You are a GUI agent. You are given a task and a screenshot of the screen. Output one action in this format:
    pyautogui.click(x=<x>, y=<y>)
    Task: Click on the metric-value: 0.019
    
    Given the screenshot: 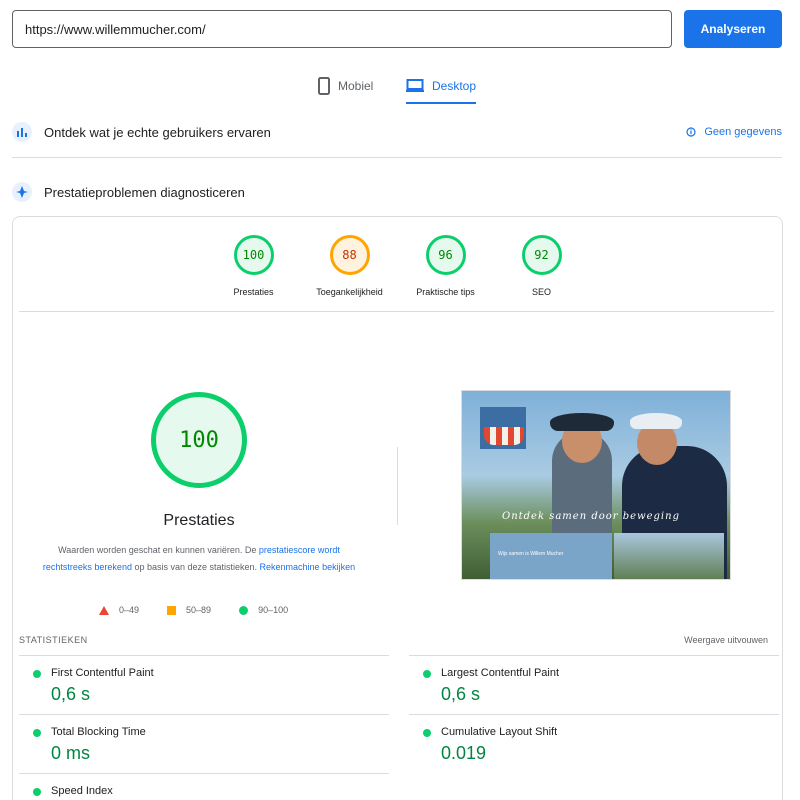 What is the action you would take?
    pyautogui.click(x=464, y=753)
    